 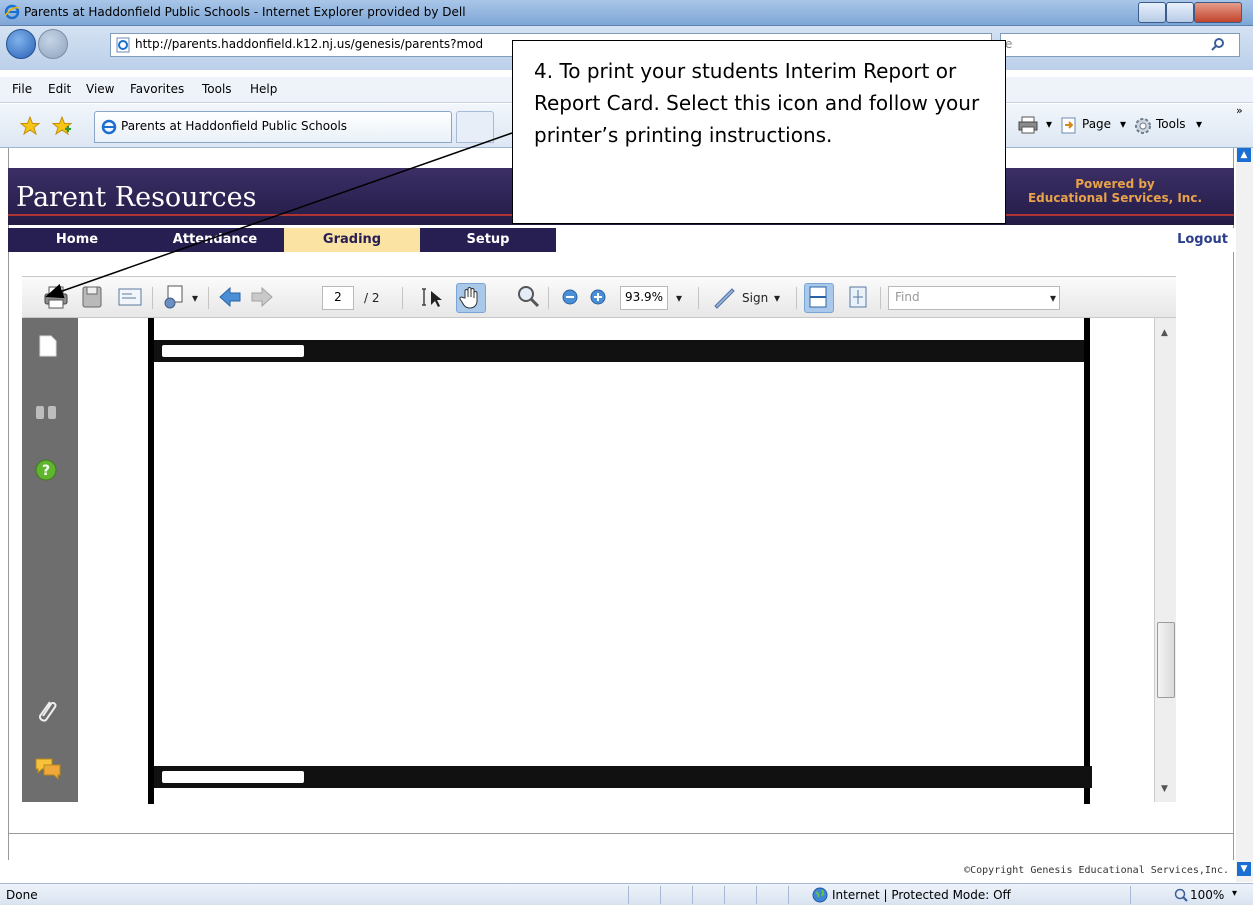 I want to click on scroll-down-arrow-icon: ▼, so click(x=1164, y=789).